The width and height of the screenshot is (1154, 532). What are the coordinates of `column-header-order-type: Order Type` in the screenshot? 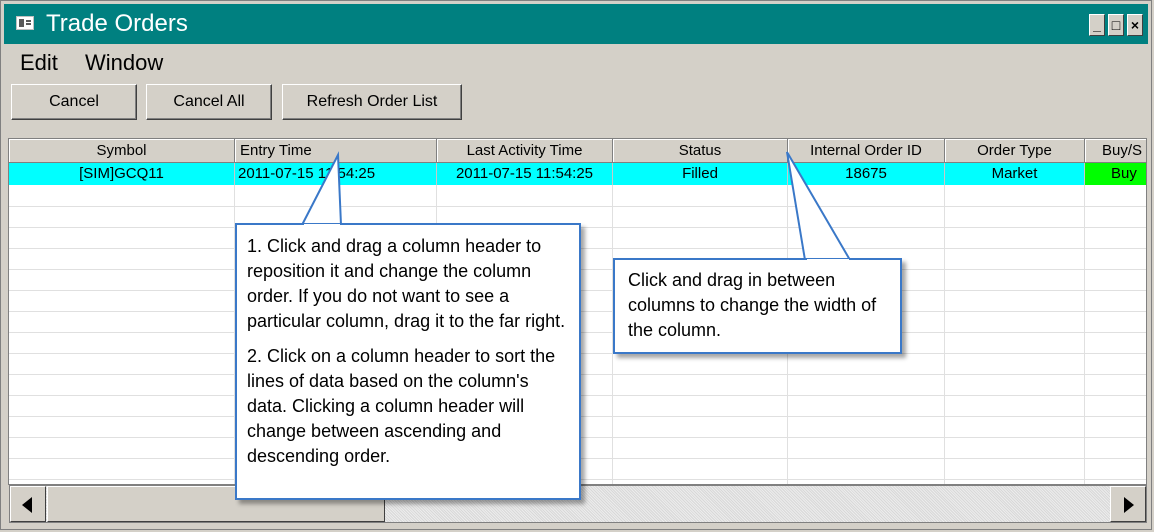 It's located at (1015, 151).